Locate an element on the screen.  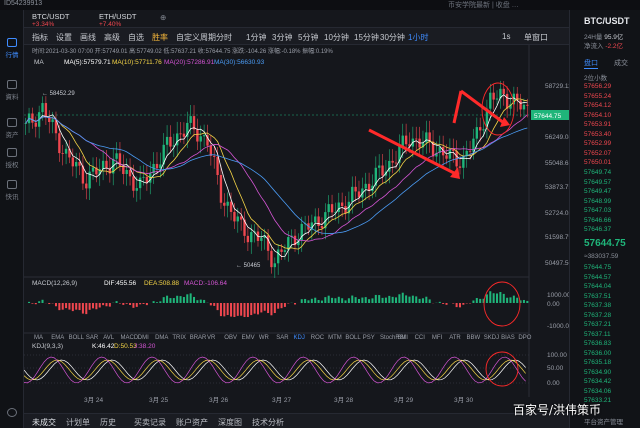
order-book-row: 57646.66 is located at coordinates (597, 220).